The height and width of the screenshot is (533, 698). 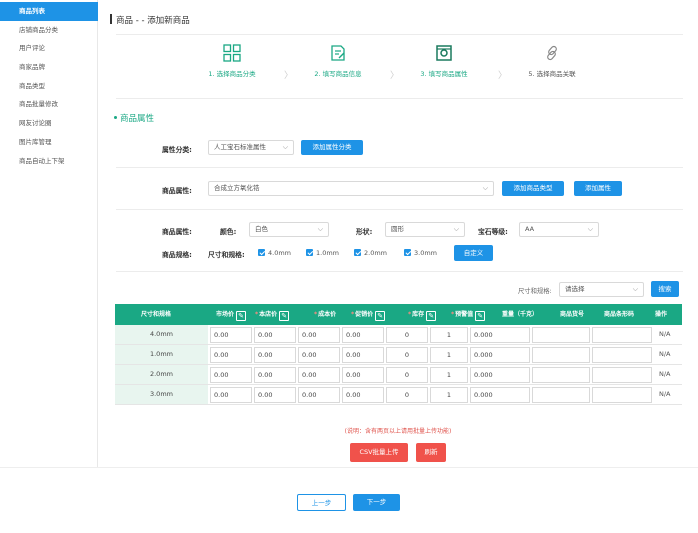 What do you see at coordinates (48, 67) in the screenshot?
I see `sidebar-item-brands: 商家品牌` at bounding box center [48, 67].